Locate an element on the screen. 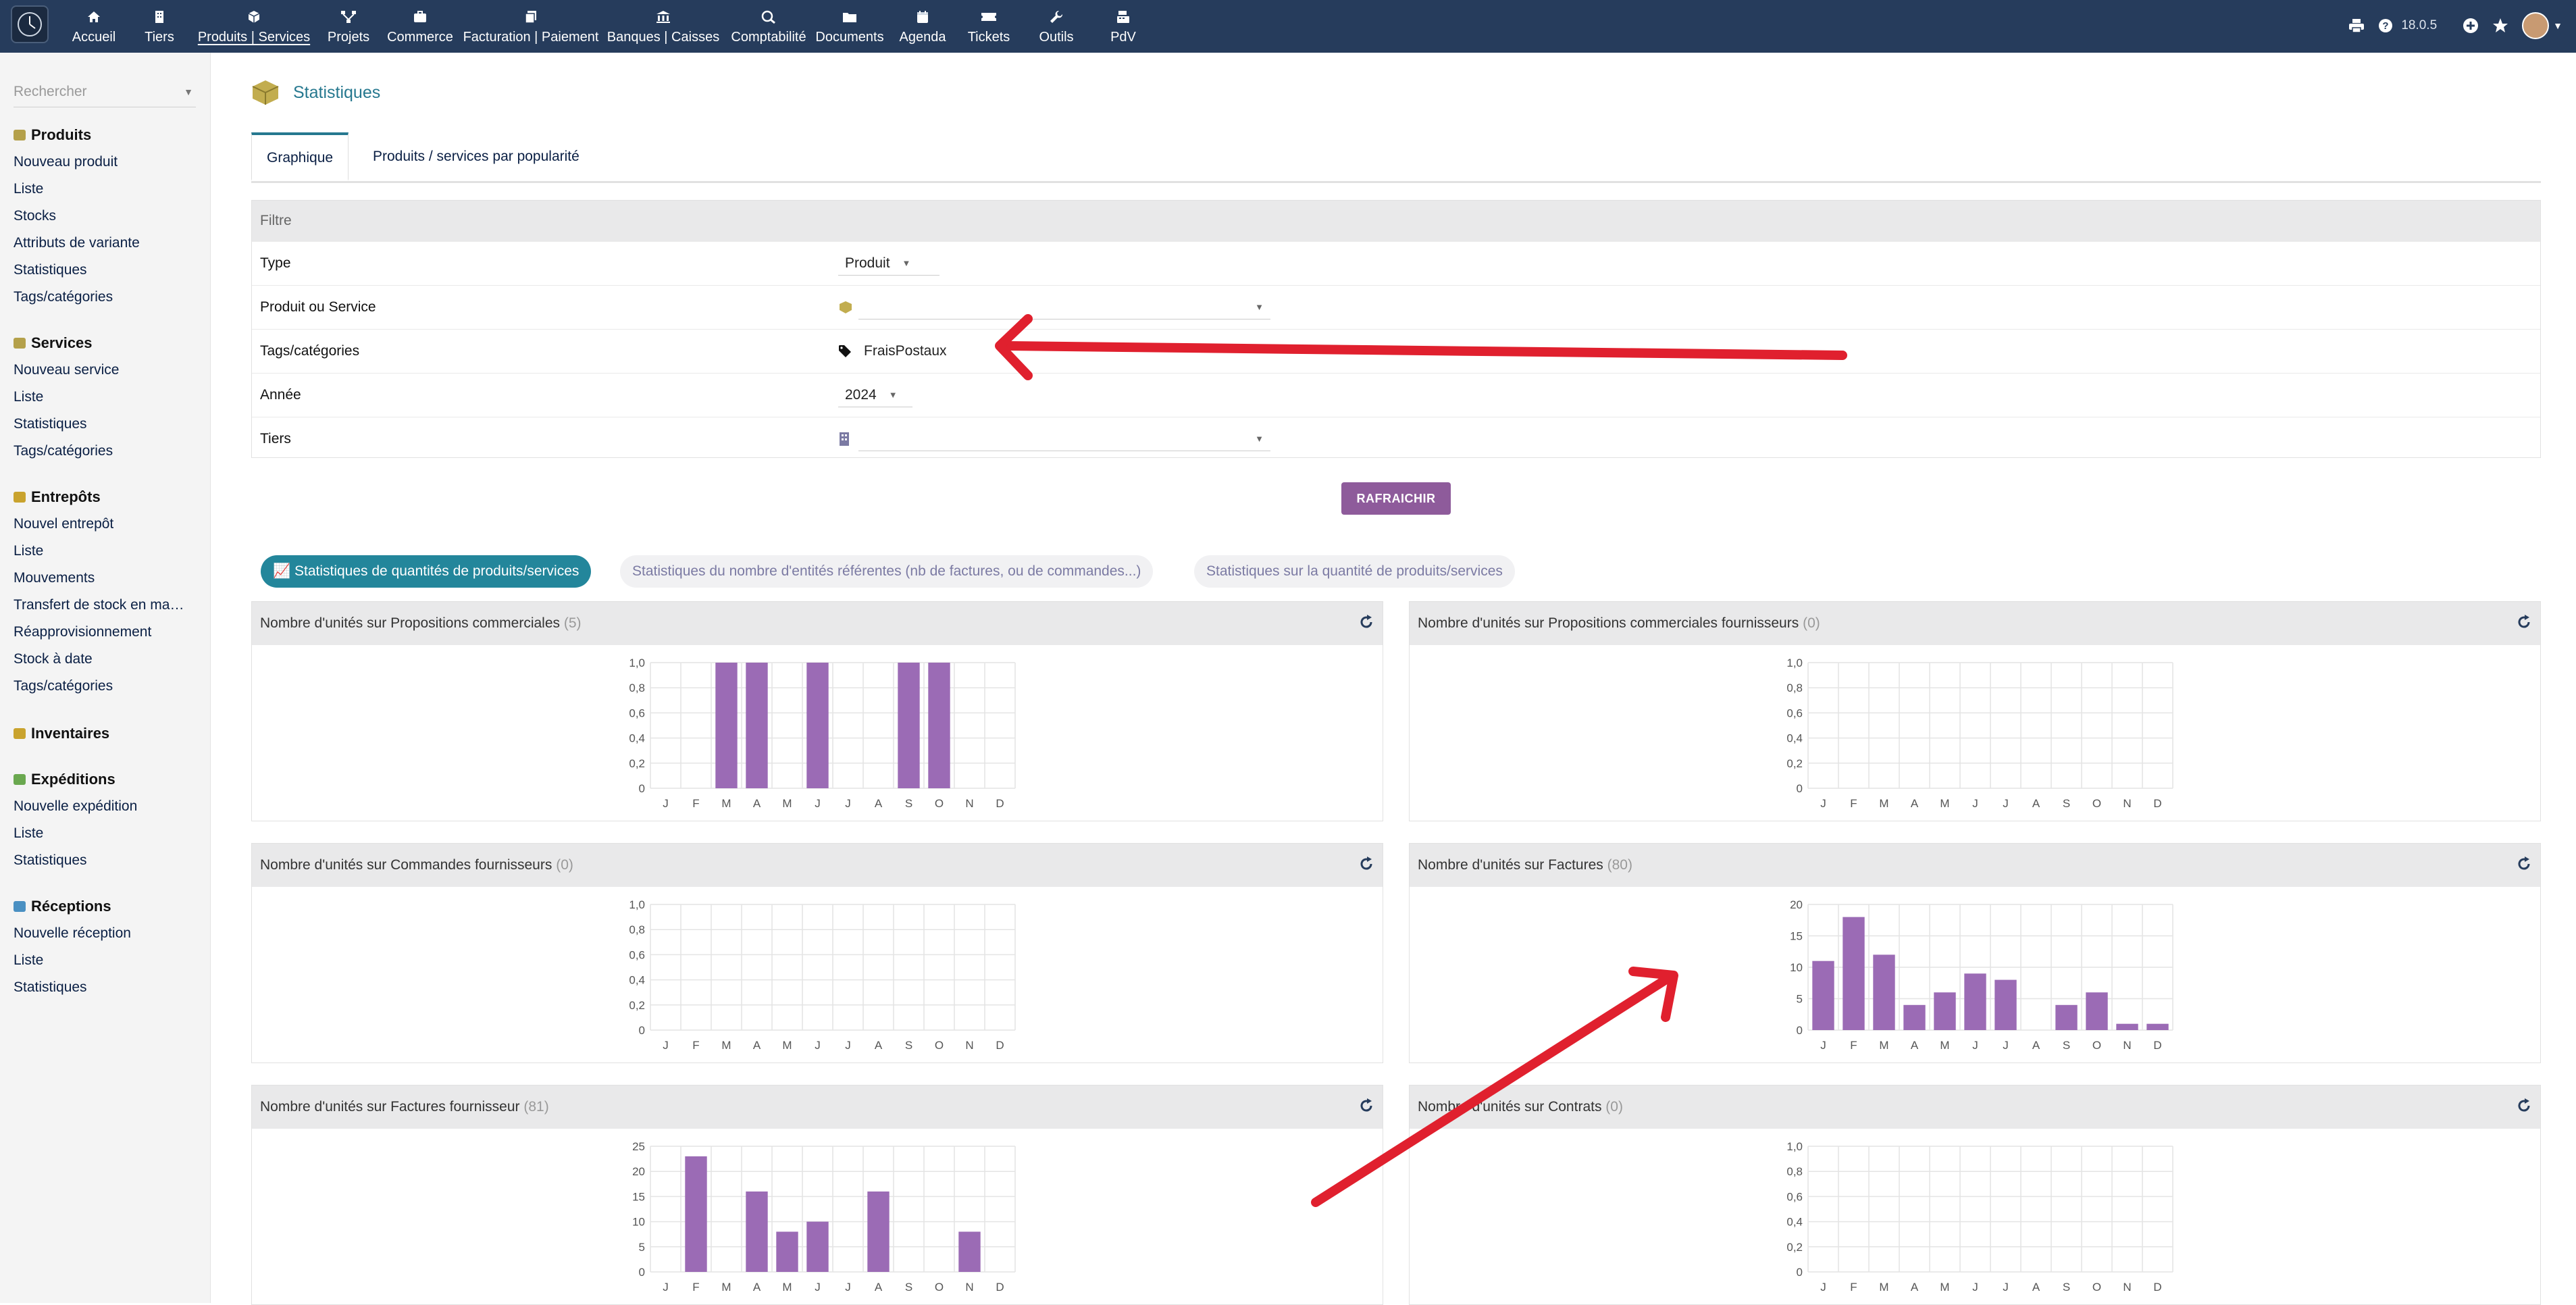 This screenshot has height=1305, width=2576. year-select: 2024 ▼ is located at coordinates (875, 395).